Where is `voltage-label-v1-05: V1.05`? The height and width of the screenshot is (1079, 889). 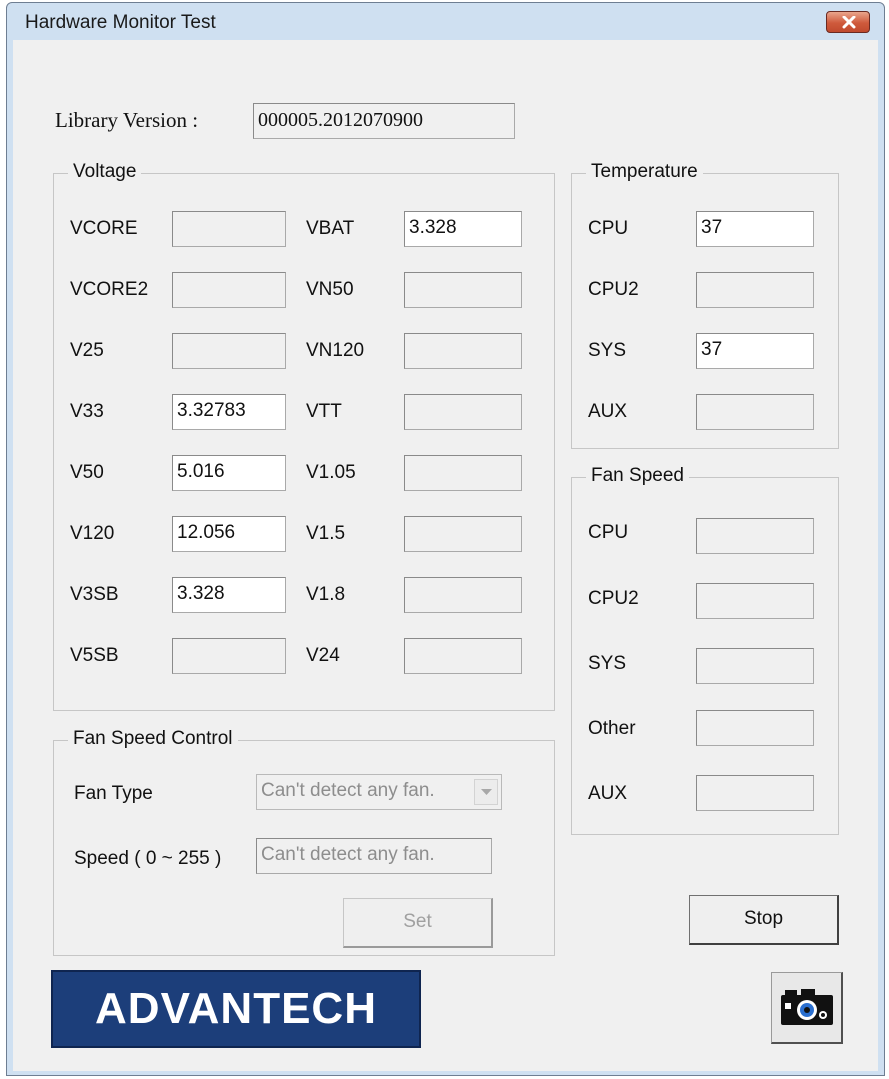 voltage-label-v1-05: V1.05 is located at coordinates (331, 472).